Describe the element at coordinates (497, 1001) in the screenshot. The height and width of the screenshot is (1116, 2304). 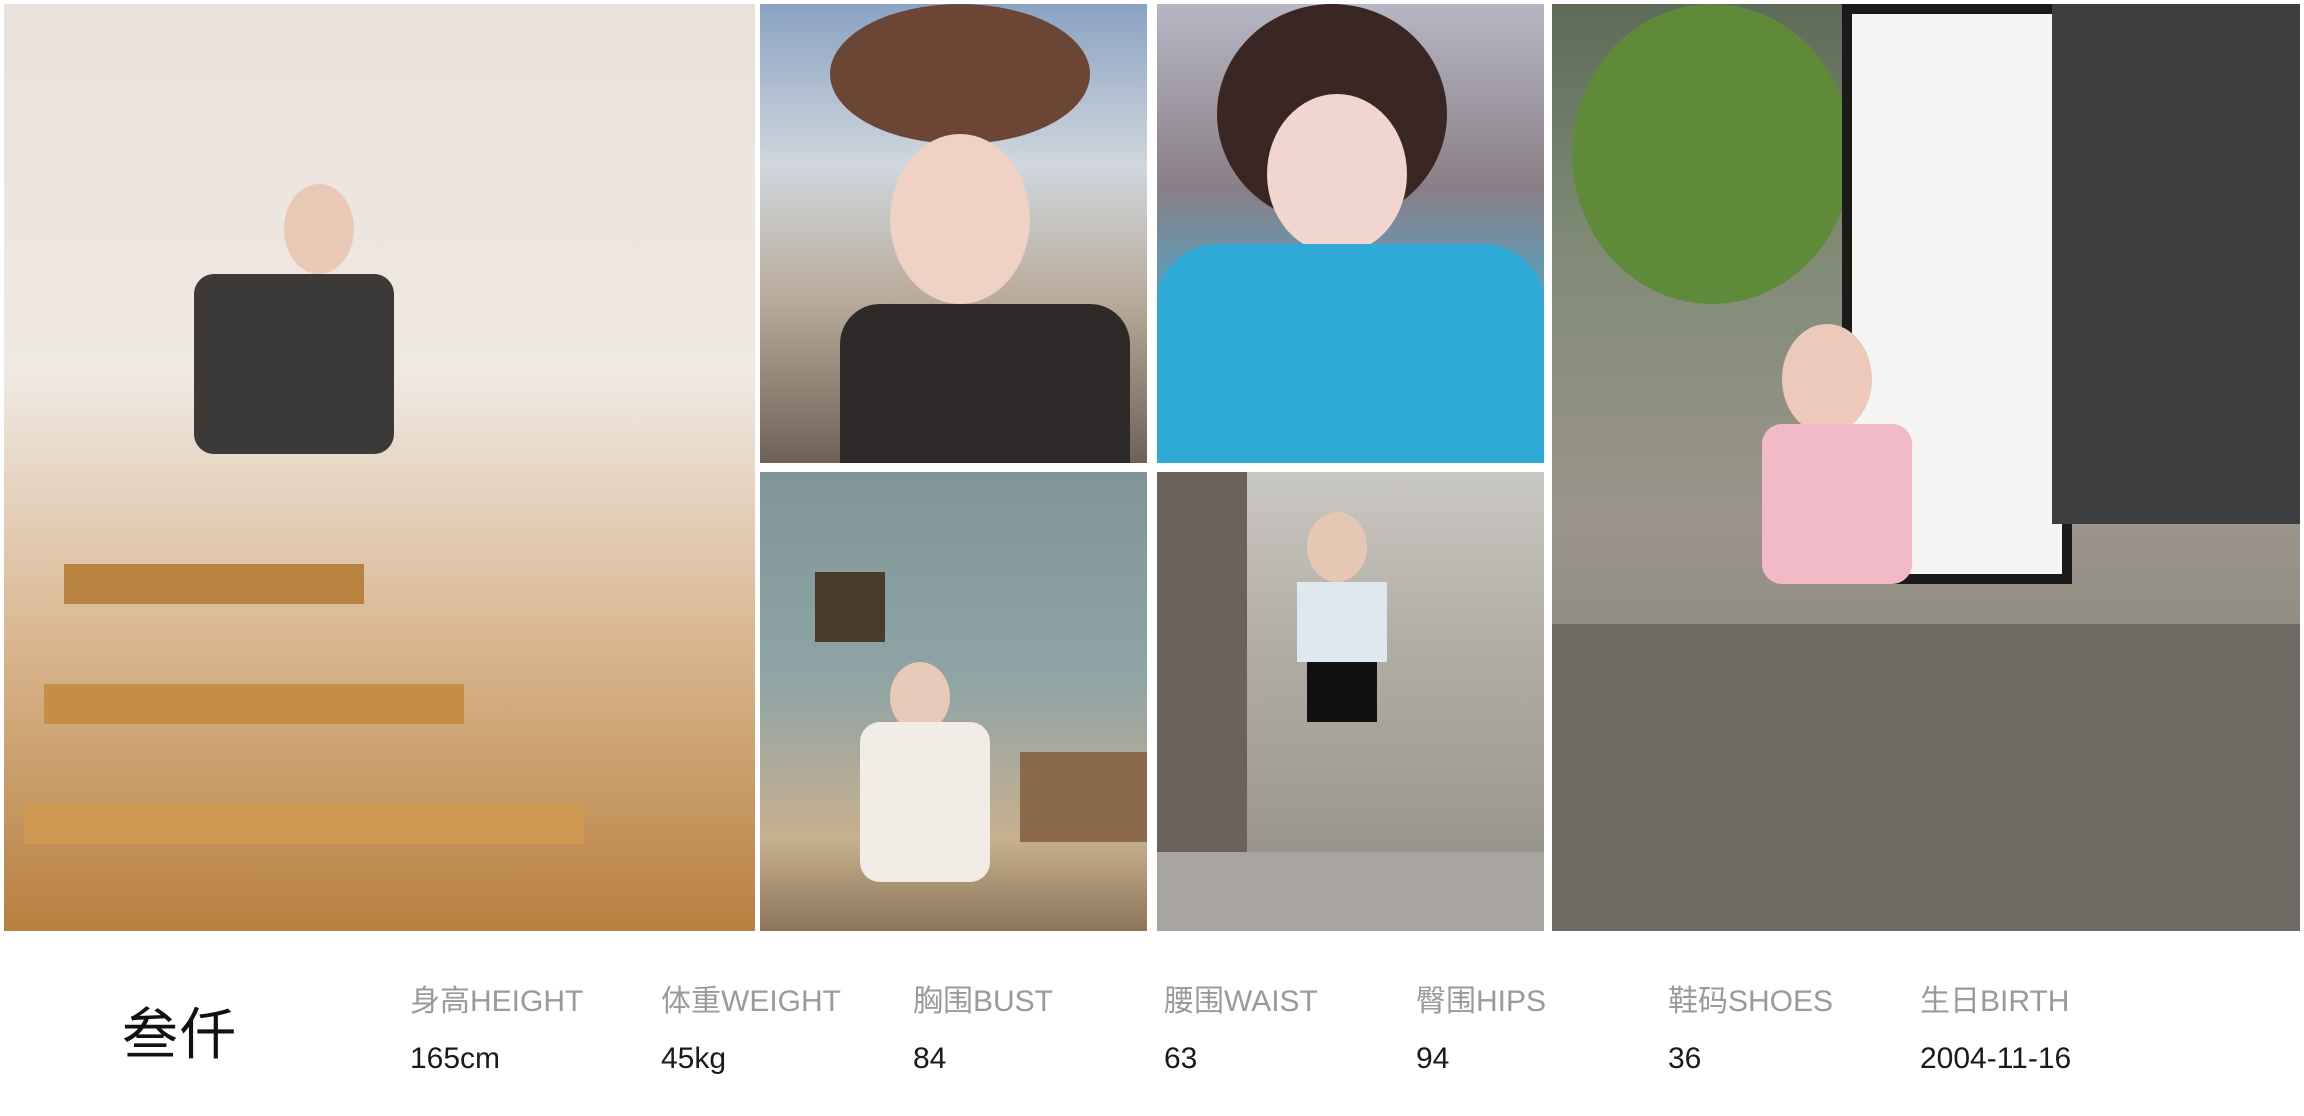
I see `stat-label: 身高HEIGHT` at that location.